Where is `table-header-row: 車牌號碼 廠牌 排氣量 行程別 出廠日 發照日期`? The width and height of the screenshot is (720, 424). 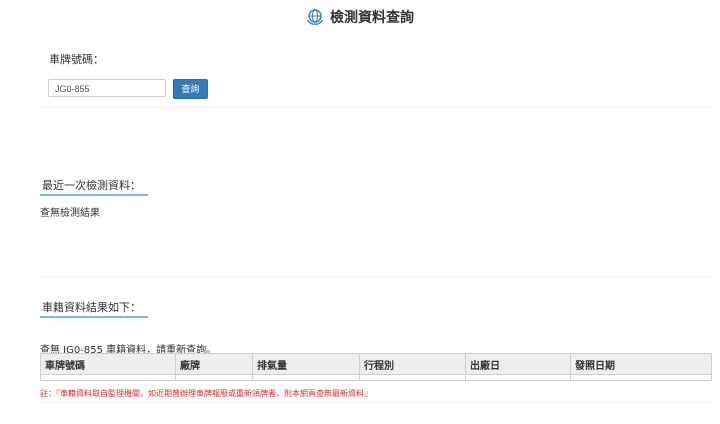 table-header-row: 車牌號碼 廠牌 排氣量 行程別 出廠日 發照日期 is located at coordinates (376, 364).